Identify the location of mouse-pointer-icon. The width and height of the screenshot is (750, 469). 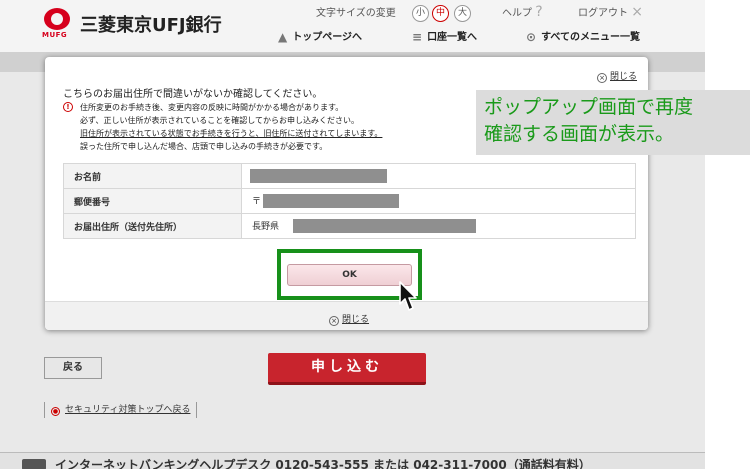
(408, 296).